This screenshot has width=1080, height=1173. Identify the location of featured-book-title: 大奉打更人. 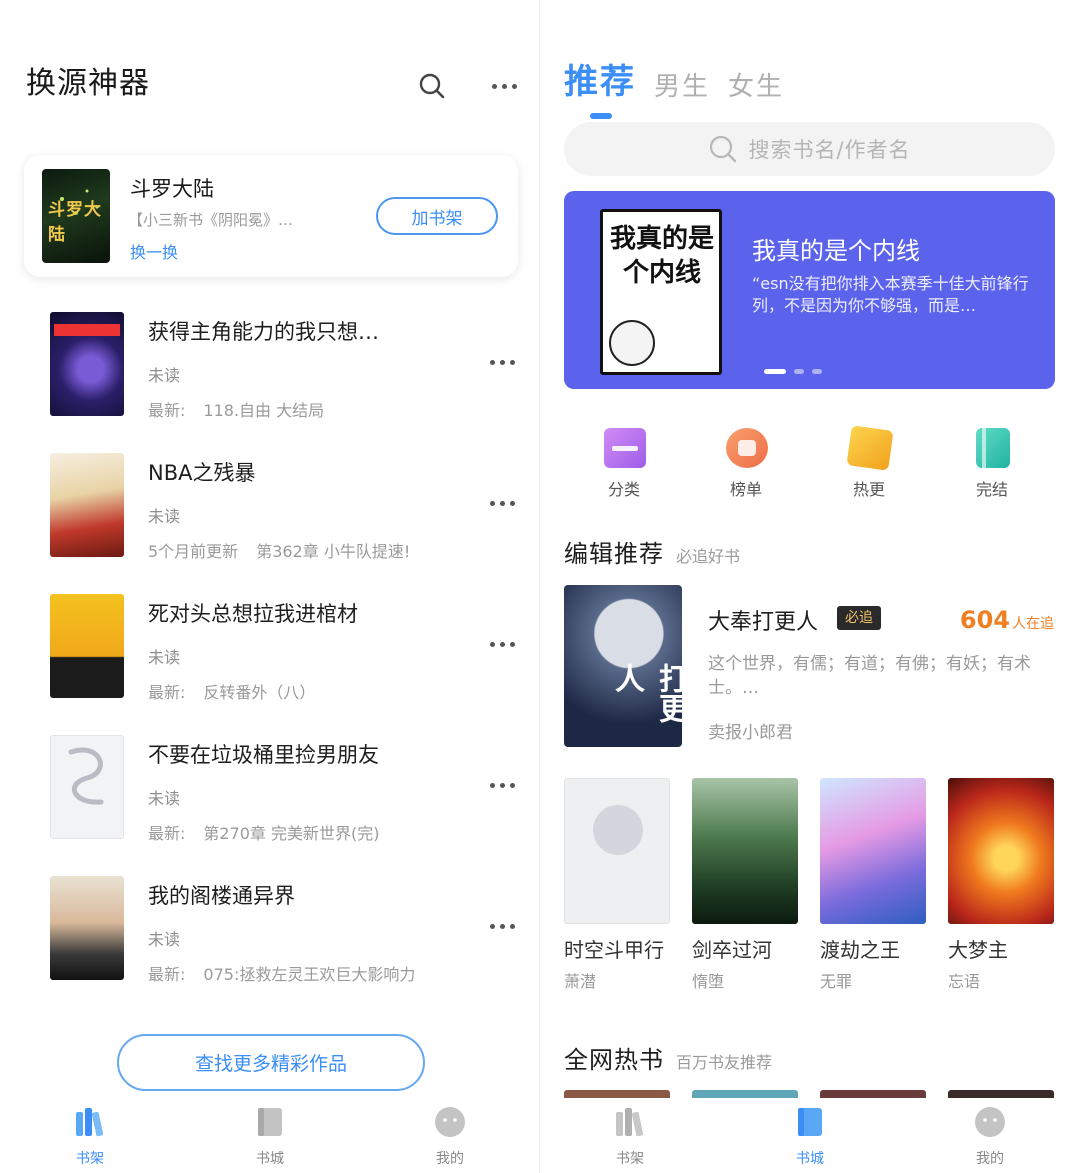
(763, 620).